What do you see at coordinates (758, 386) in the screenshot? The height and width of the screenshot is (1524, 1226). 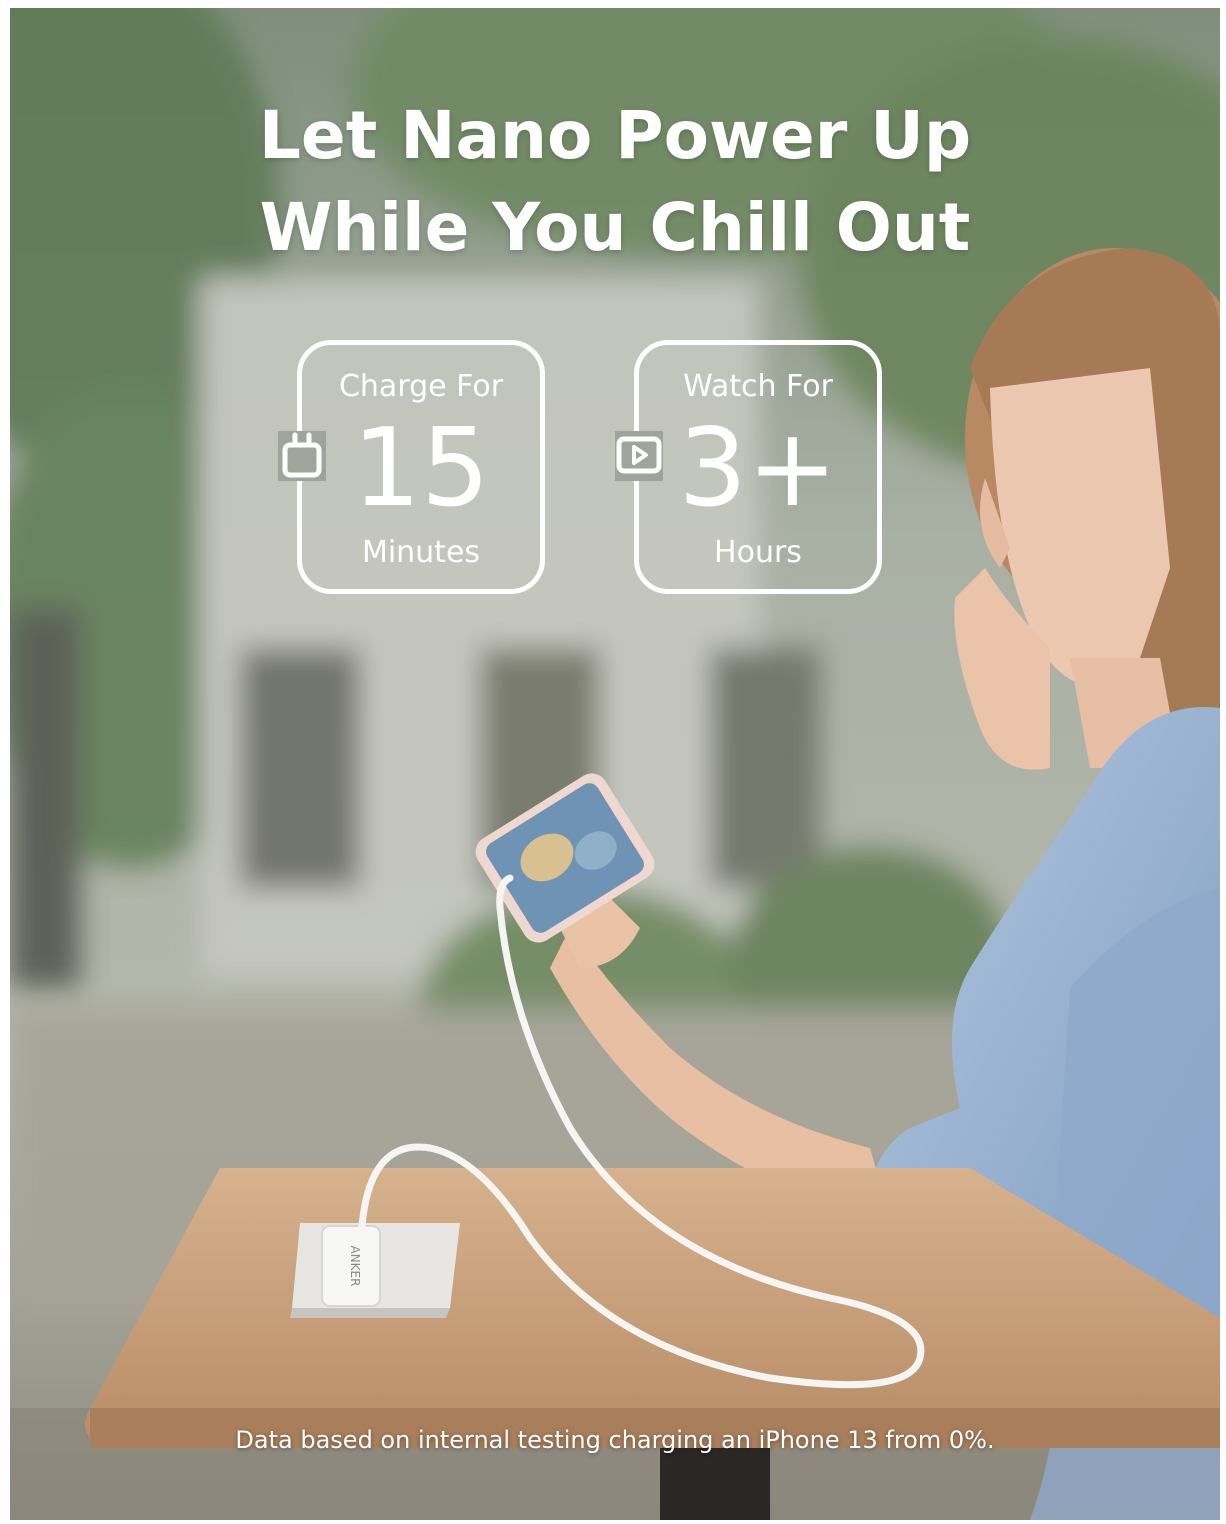 I see `stat-label-top: Watch For` at bounding box center [758, 386].